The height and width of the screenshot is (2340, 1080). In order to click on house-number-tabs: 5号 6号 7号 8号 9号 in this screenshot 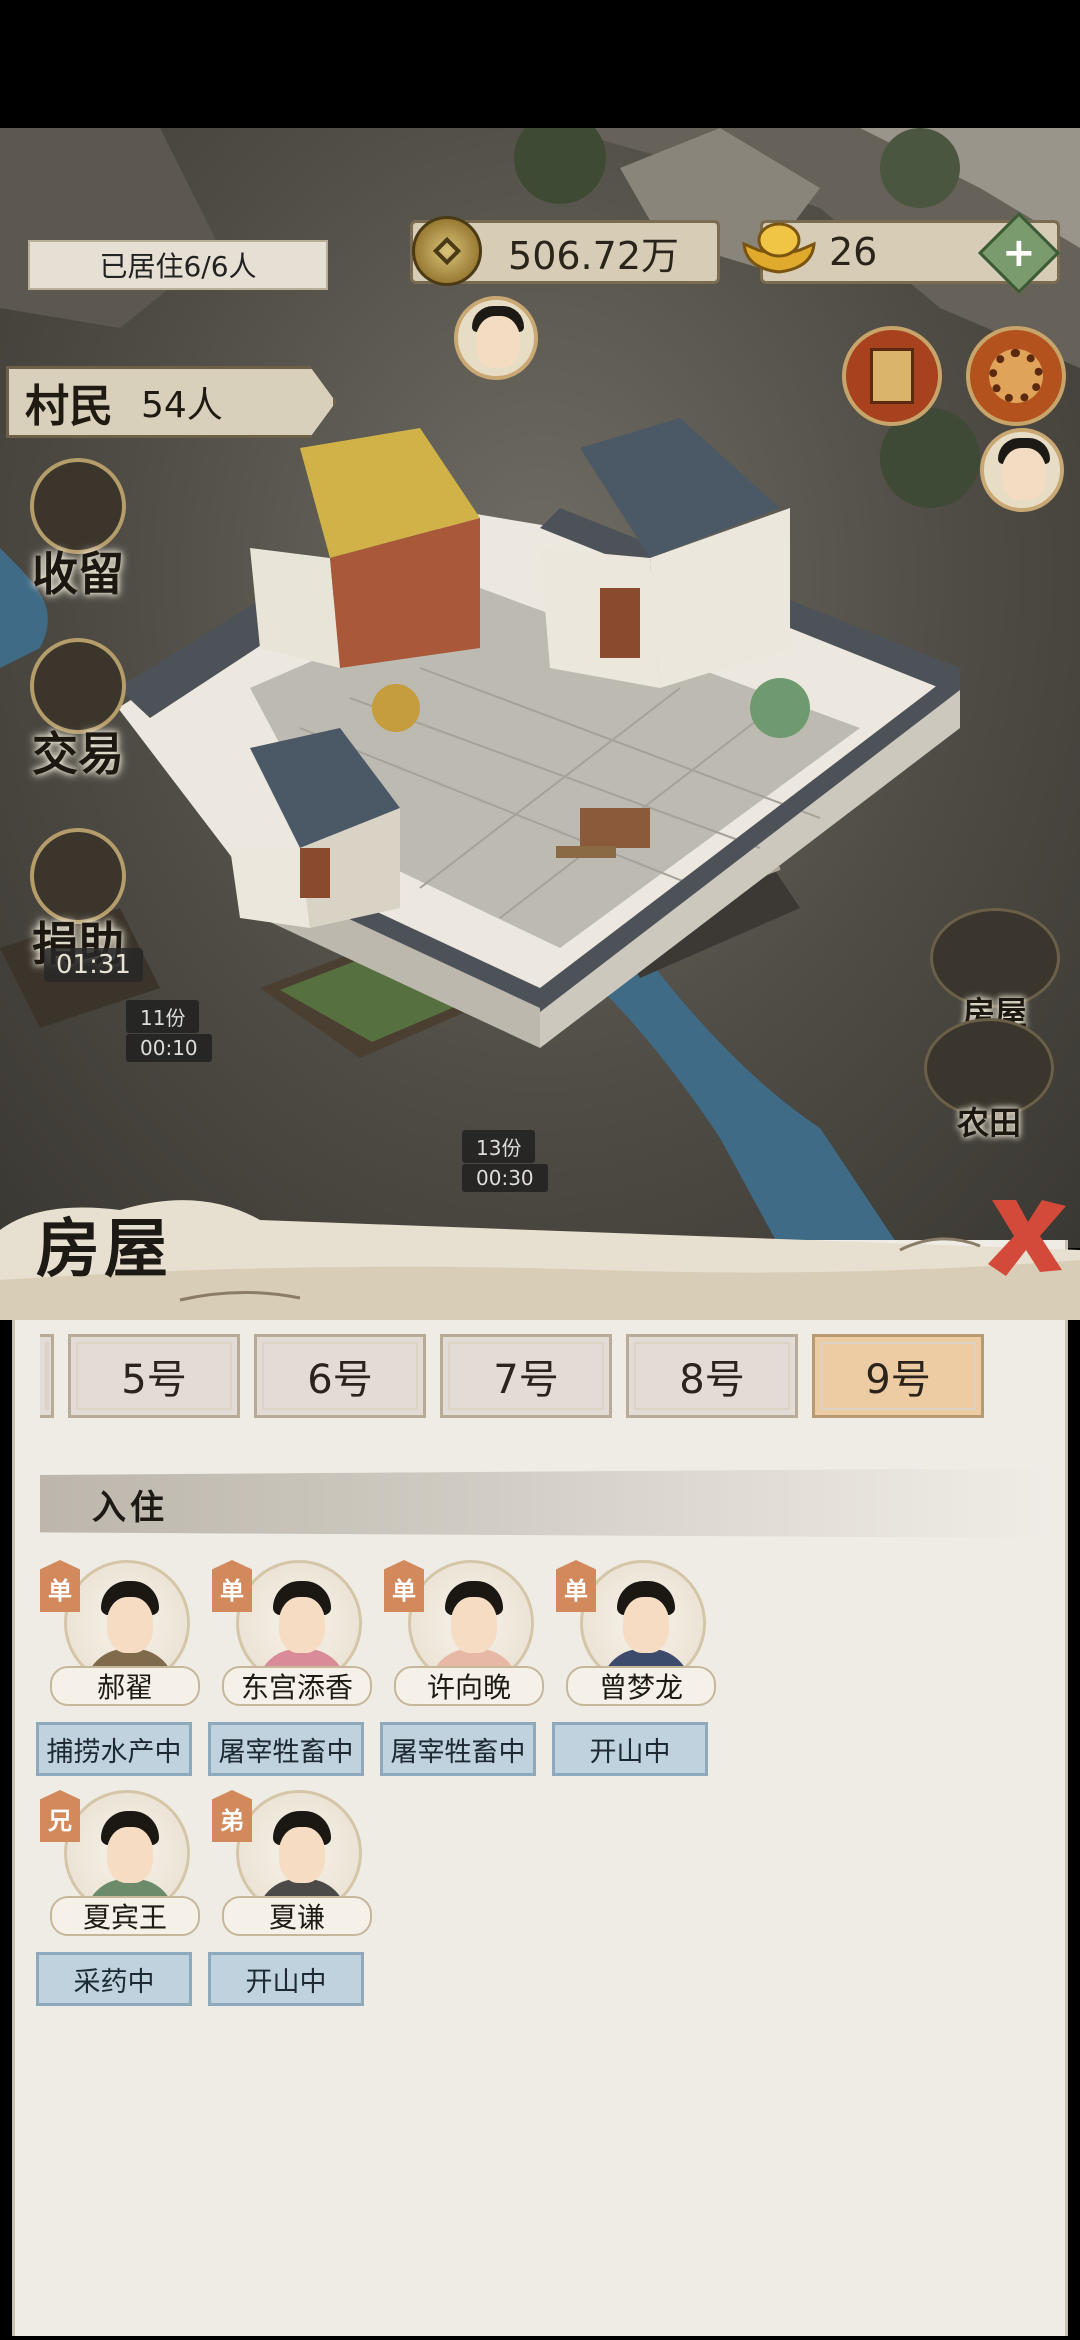, I will do `click(540, 1376)`.